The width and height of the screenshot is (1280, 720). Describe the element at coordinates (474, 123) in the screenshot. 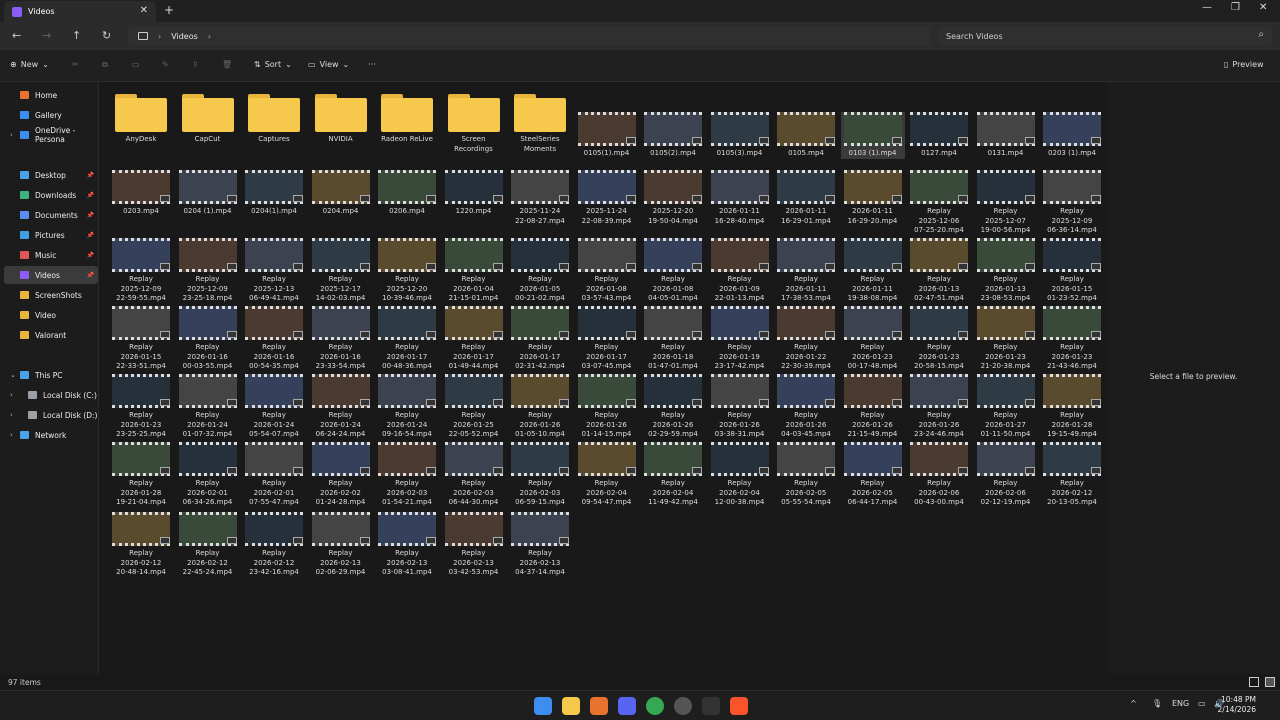

I see `folder-item: Screen Recordings` at that location.